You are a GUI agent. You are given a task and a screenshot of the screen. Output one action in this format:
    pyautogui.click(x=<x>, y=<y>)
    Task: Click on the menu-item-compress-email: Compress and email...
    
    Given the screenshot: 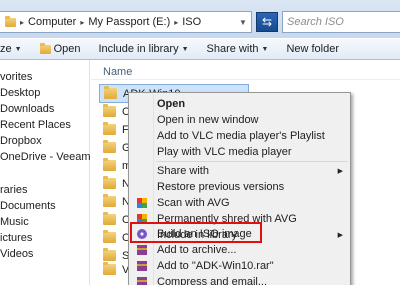 What is the action you would take?
    pyautogui.click(x=240, y=279)
    